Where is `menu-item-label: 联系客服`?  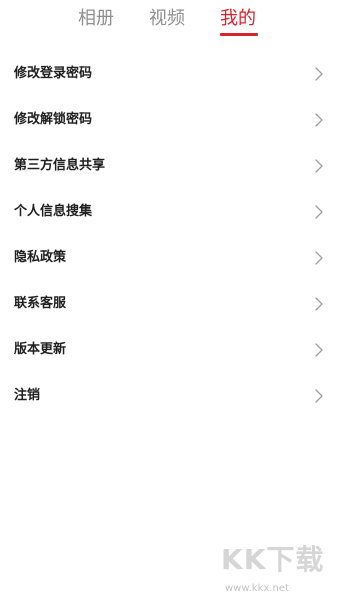 menu-item-label: 联系客服 is located at coordinates (40, 303).